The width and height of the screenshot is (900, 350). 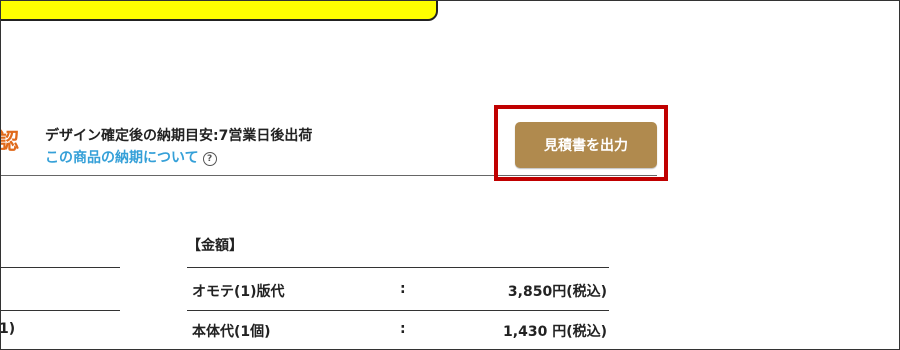 What do you see at coordinates (215, 246) in the screenshot?
I see `amount-heading: 【金額】` at bounding box center [215, 246].